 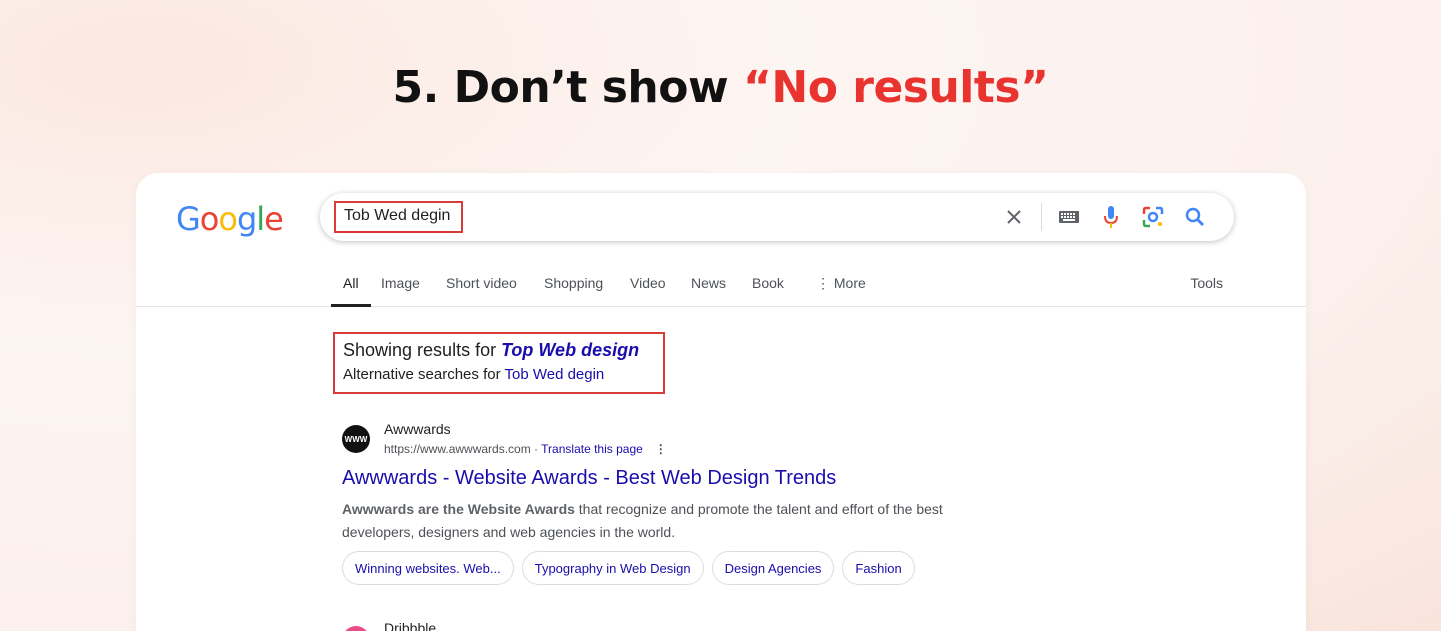 I want to click on sitelink-chip: Typography in Web Design, so click(x=612, y=568).